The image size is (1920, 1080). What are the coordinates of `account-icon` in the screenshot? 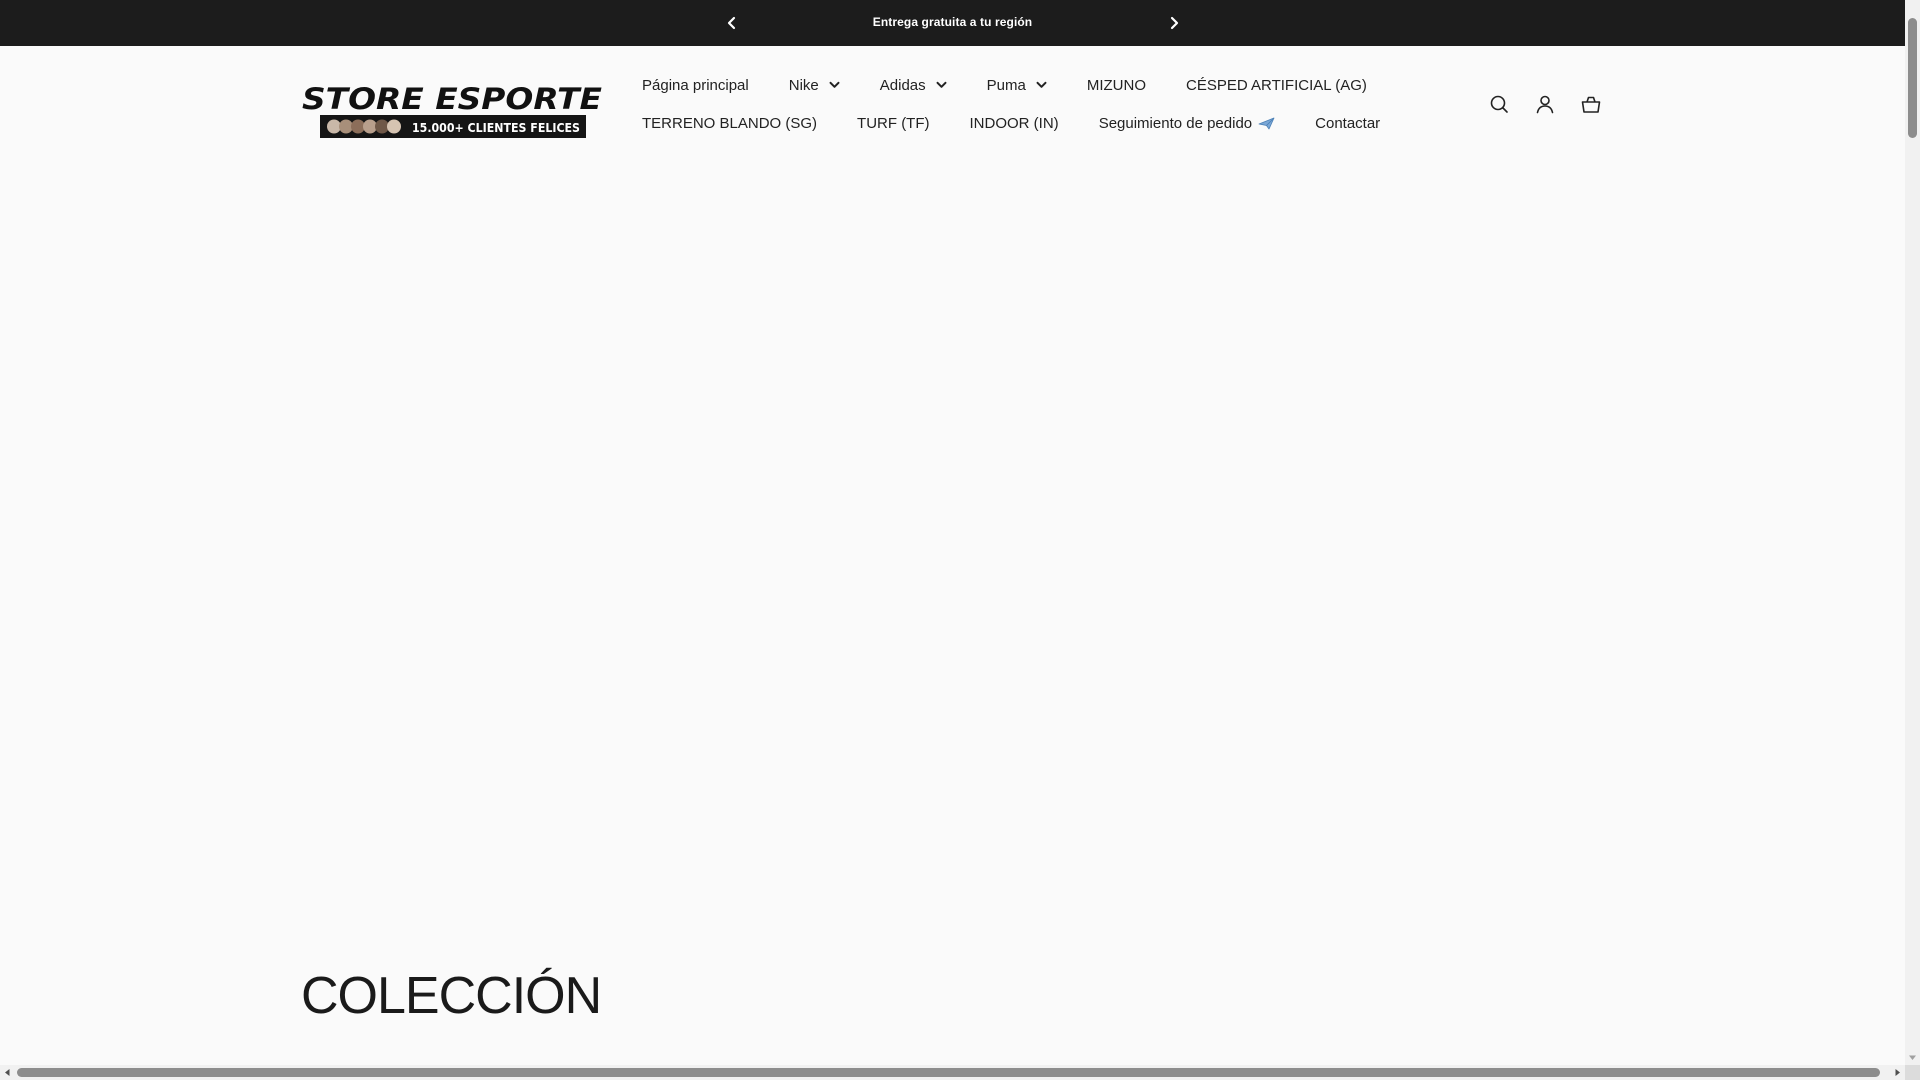 It's located at (1545, 104).